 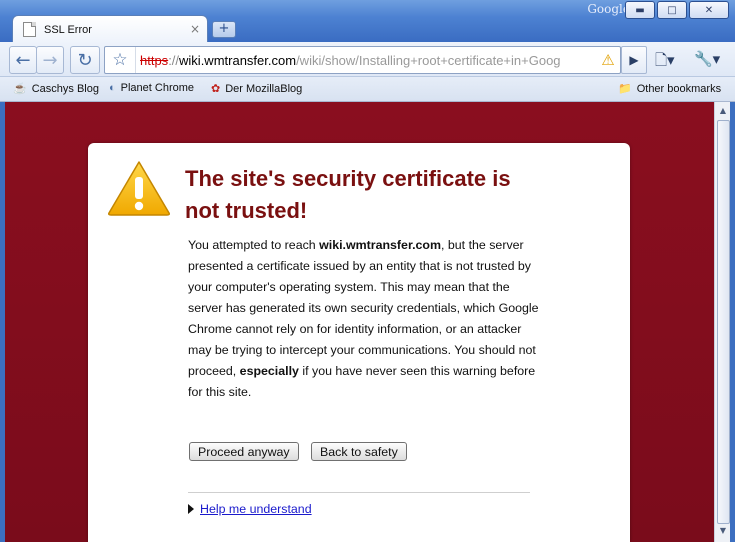 What do you see at coordinates (367, 21) in the screenshot?
I see `title-bar: Google ▬ □ ✕ SSL Error × +` at bounding box center [367, 21].